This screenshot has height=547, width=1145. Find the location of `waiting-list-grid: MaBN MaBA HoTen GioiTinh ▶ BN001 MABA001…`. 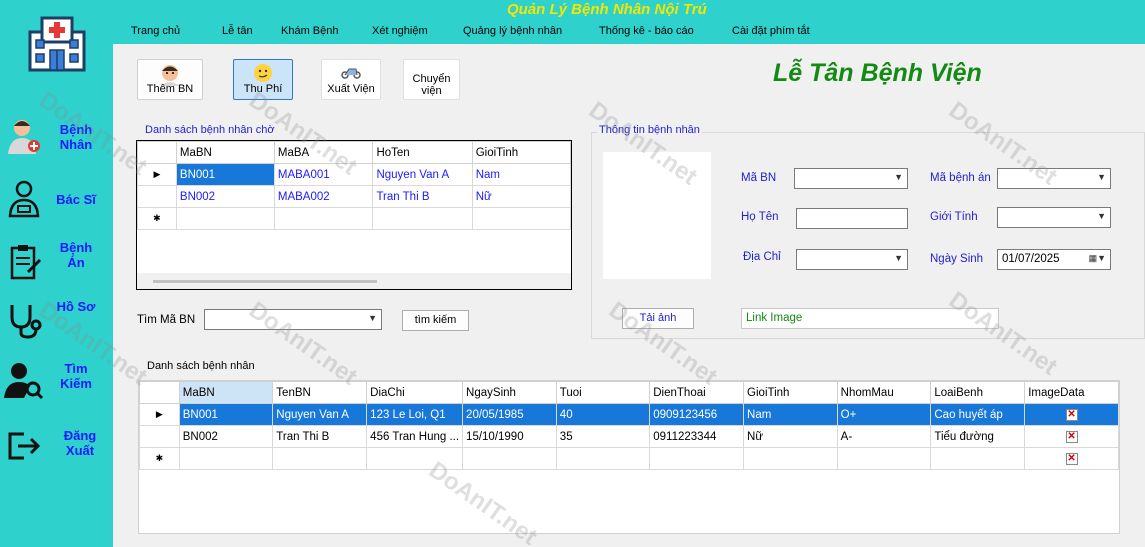

waiting-list-grid: MaBN MaBA HoTen GioiTinh ▶ BN001 MABA001… is located at coordinates (354, 215).